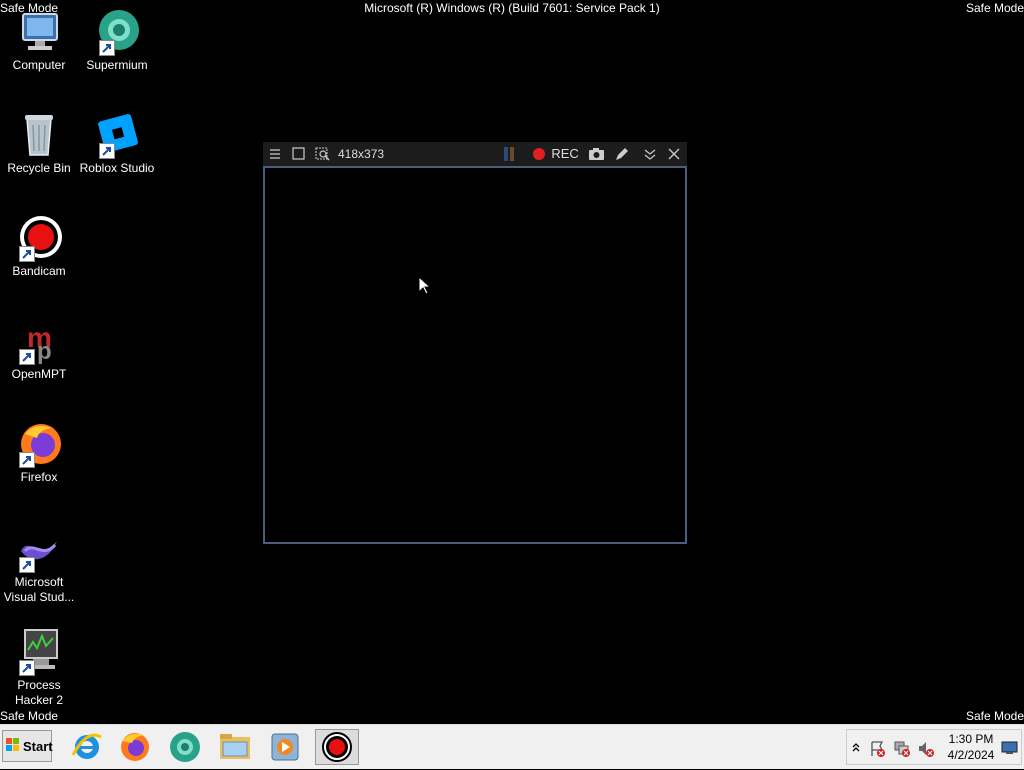 This screenshot has width=1024, height=770. Describe the element at coordinates (425, 288) in the screenshot. I see `mouse-cursor-icon` at that location.